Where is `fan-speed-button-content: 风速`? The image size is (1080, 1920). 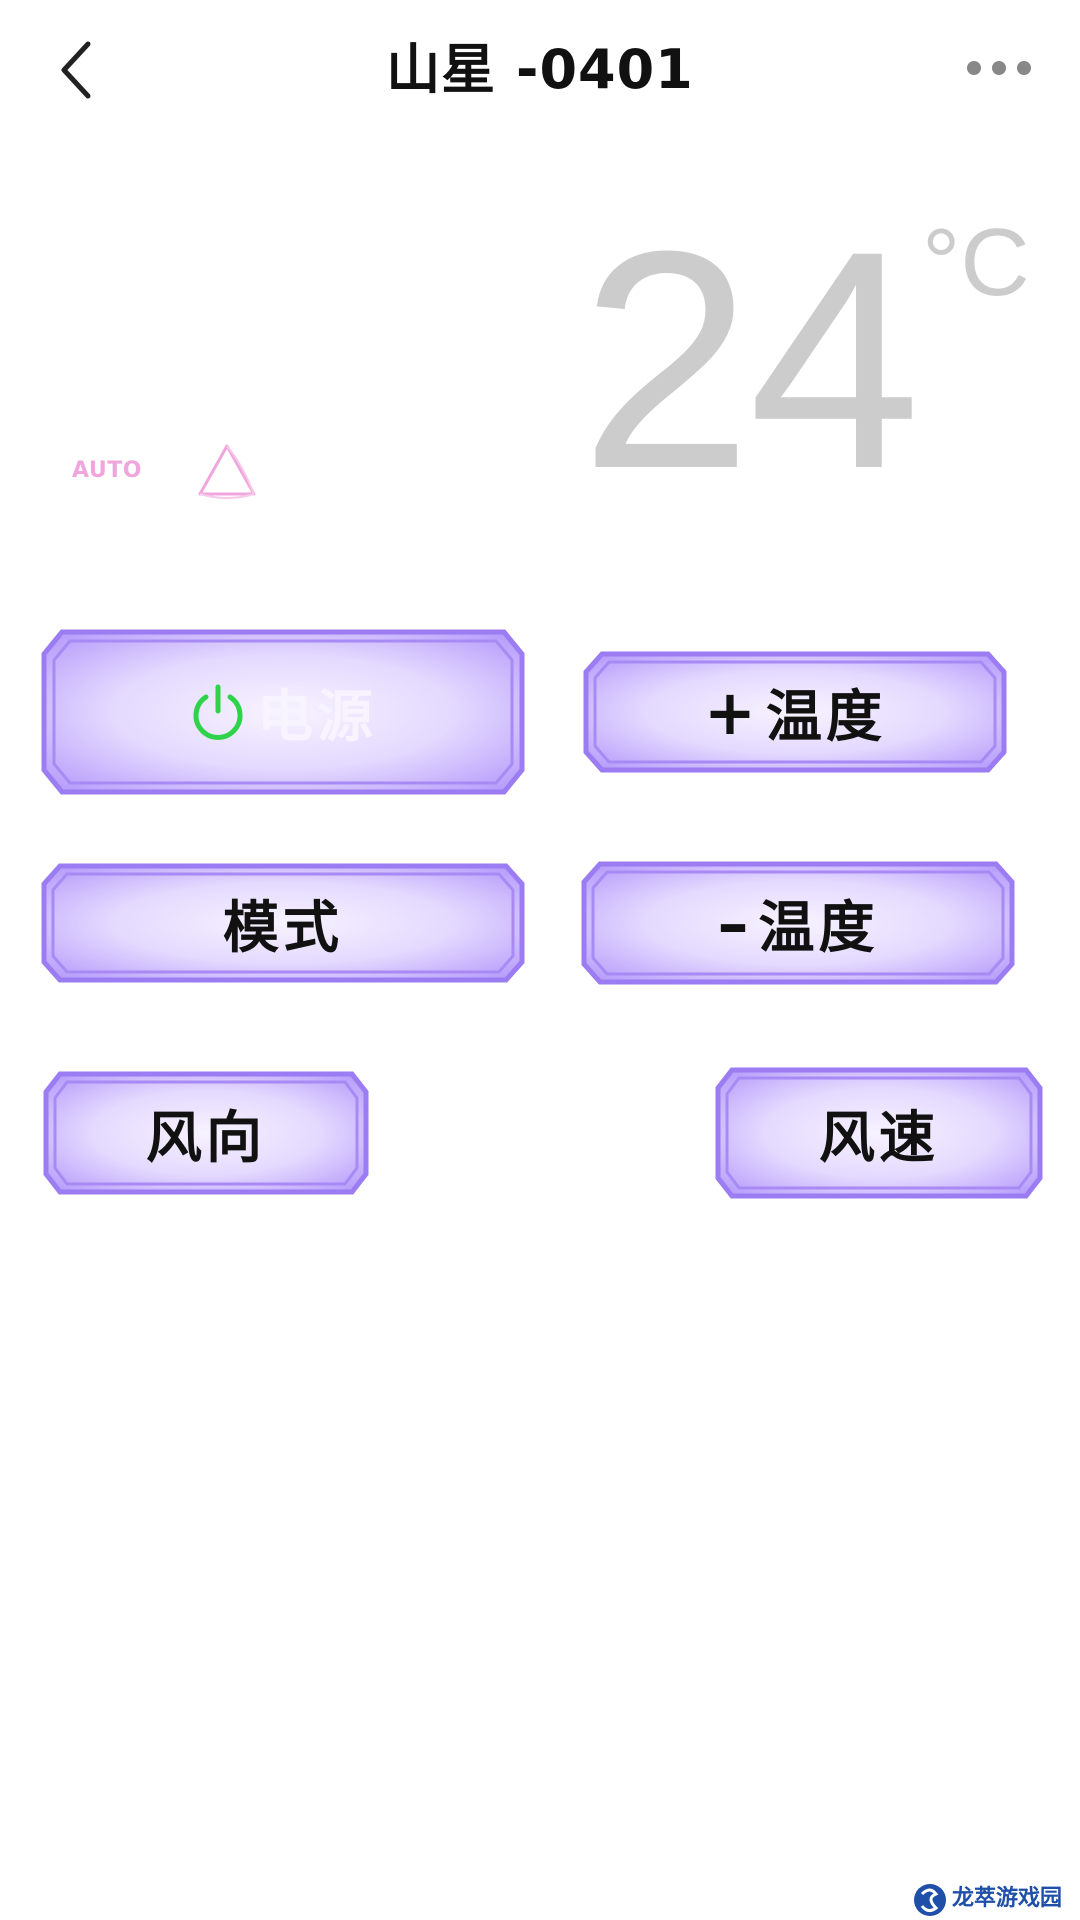 fan-speed-button-content: 风速 is located at coordinates (879, 1133).